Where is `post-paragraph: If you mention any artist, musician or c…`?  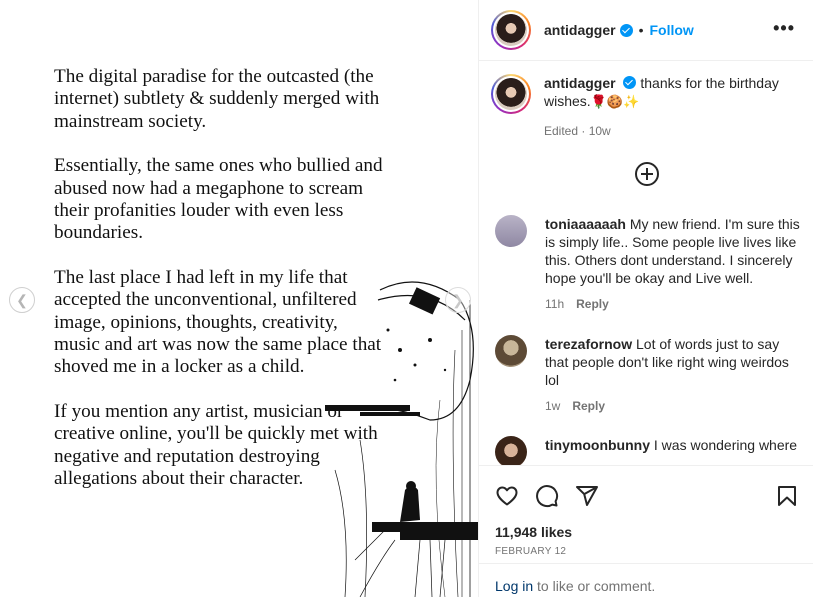 post-paragraph: If you mention any artist, musician or c… is located at coordinates (216, 445).